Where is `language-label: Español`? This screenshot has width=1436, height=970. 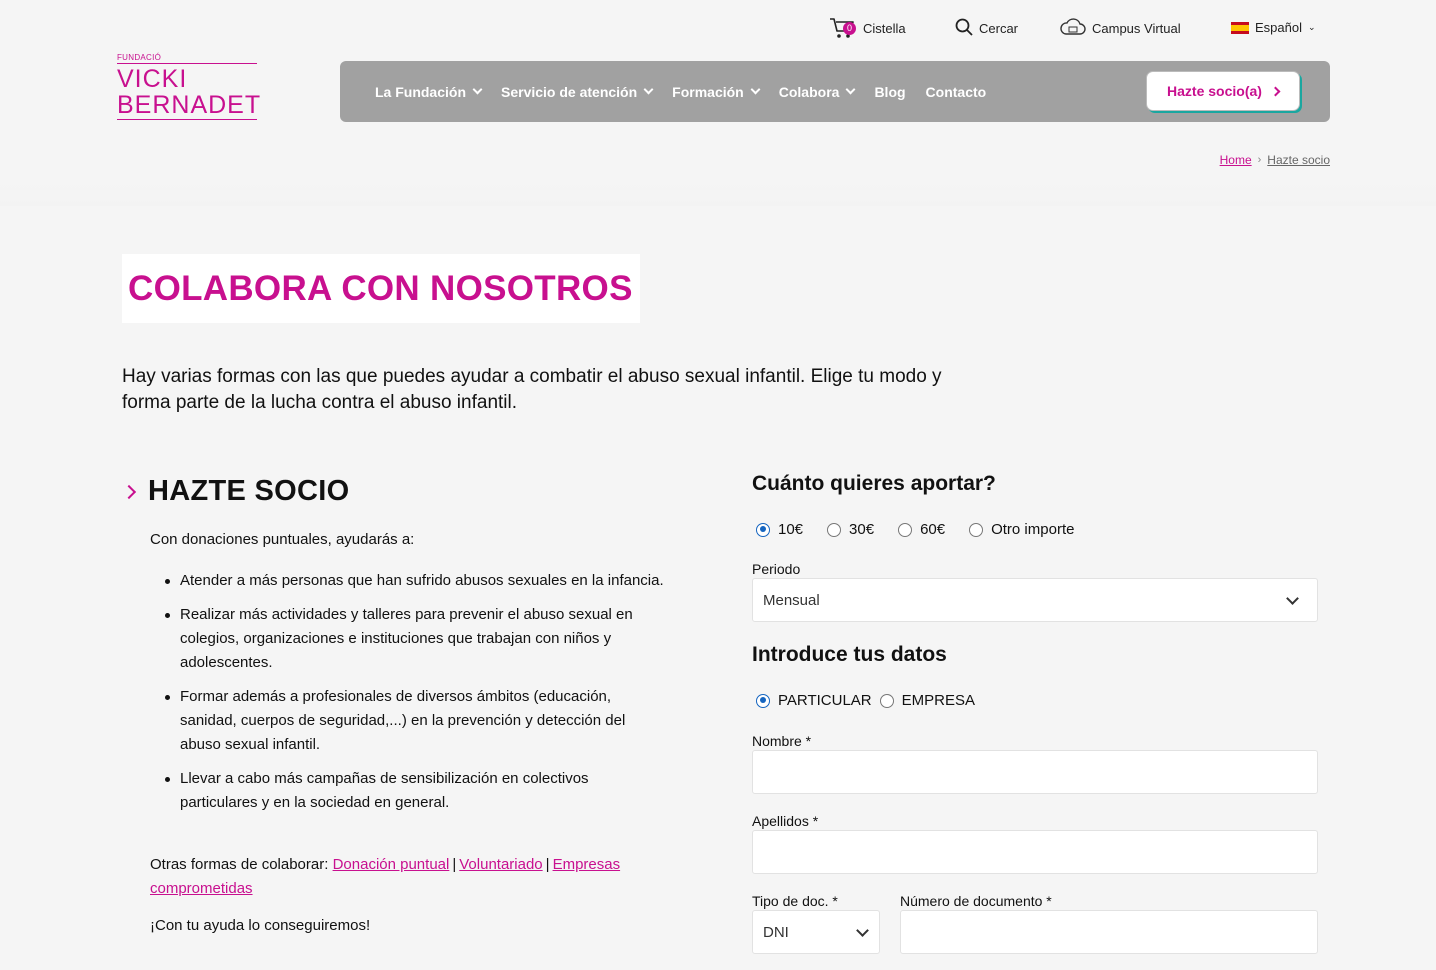
language-label: Español is located at coordinates (1278, 27).